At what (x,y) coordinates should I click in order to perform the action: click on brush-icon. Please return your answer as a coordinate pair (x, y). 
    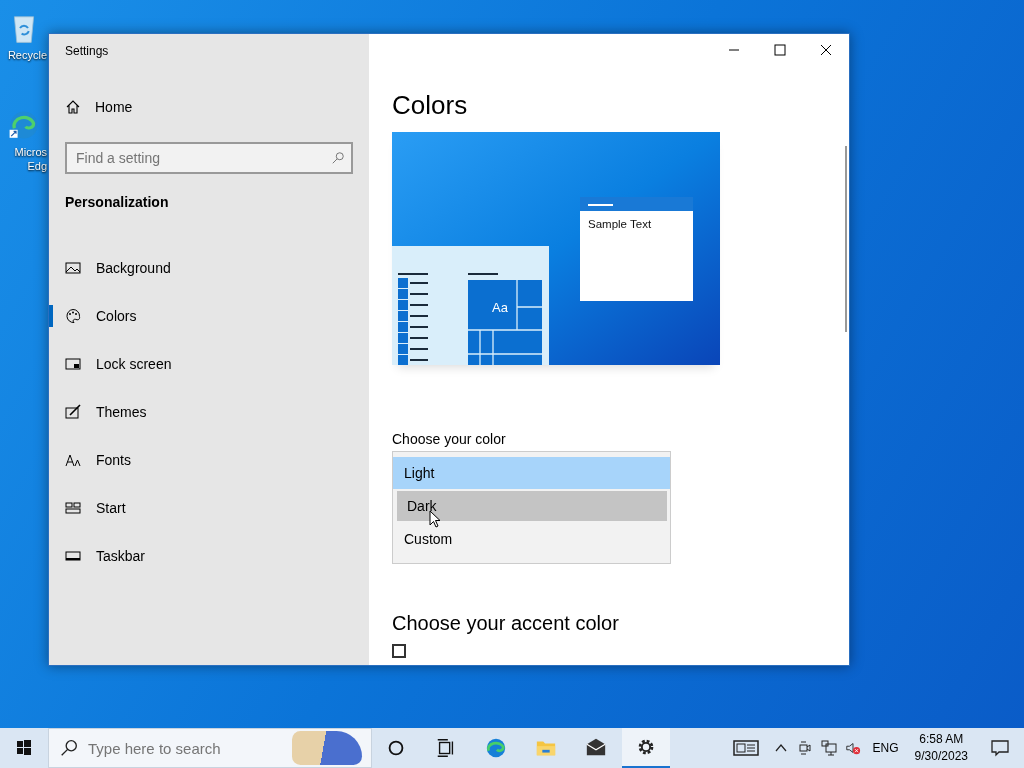
    Looking at the image, I should click on (73, 412).